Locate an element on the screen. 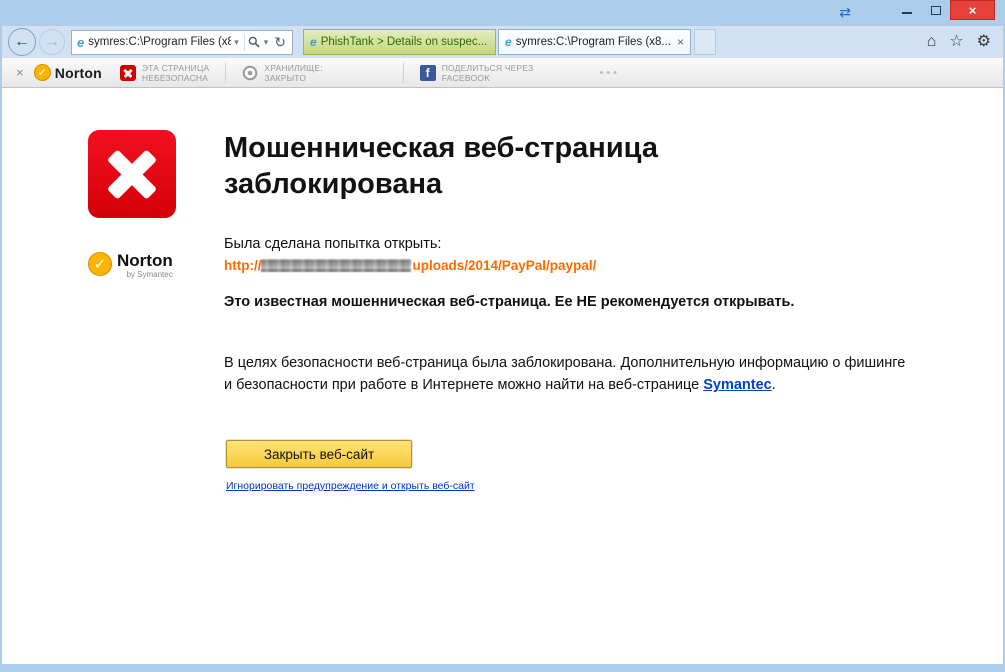 The image size is (1005, 672). home-icon: ⌂ is located at coordinates (932, 42).